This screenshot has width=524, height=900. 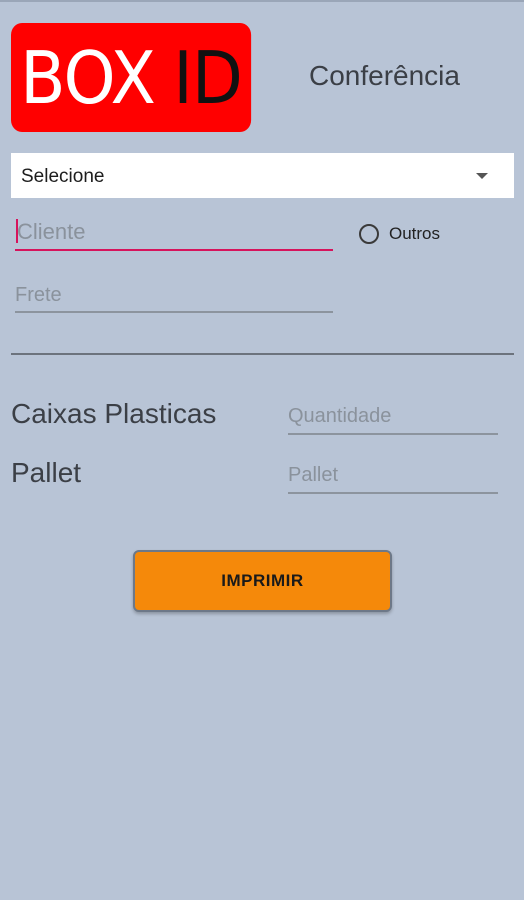 I want to click on imprimir-button: IMPRIMIR, so click(x=262, y=581).